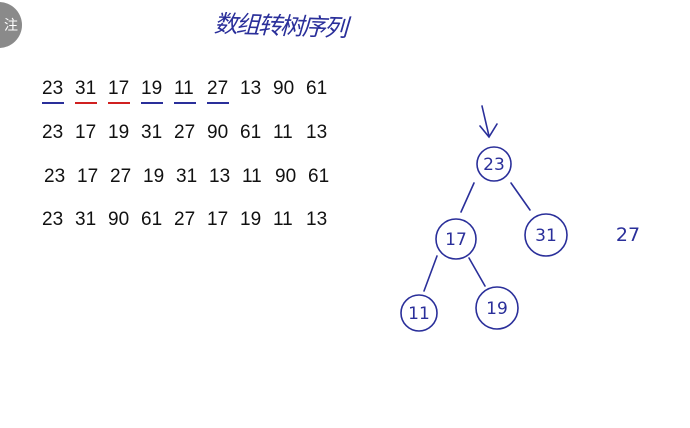 Image resolution: width=690 pixels, height=428 pixels. What do you see at coordinates (497, 309) in the screenshot?
I see `tree-node-19-label: 19` at bounding box center [497, 309].